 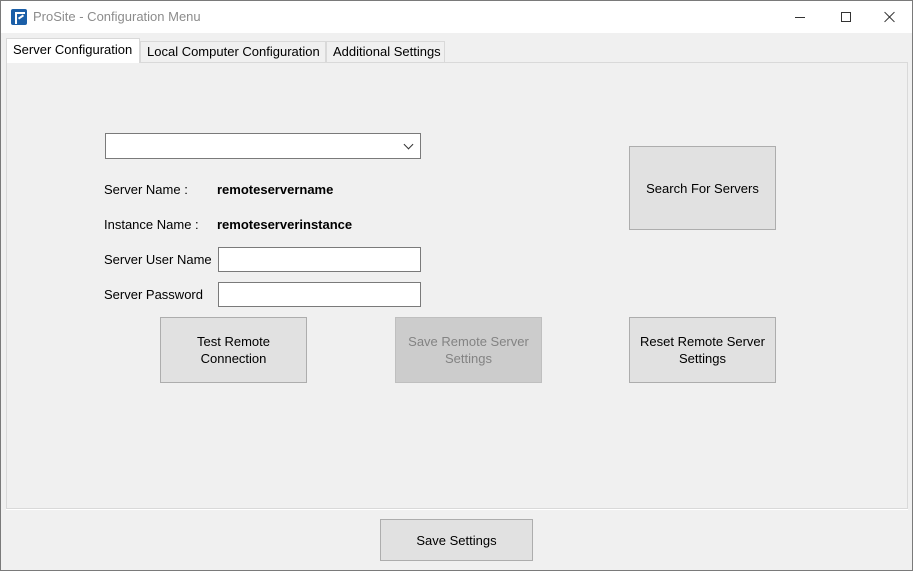 I want to click on reset-remote-server-settings-button: Reset Remote Server Settings, so click(x=702, y=350).